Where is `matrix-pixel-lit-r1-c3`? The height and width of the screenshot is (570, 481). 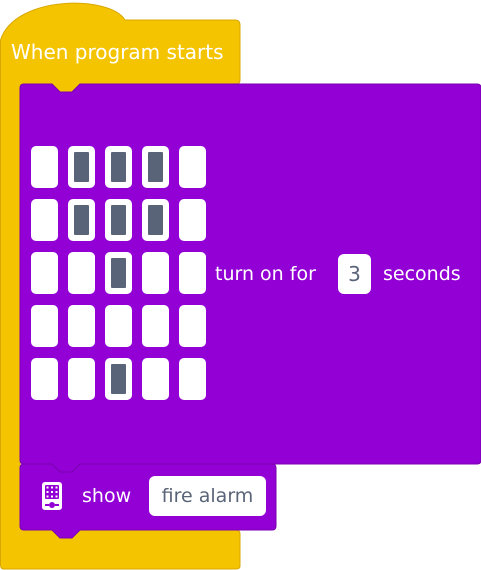
matrix-pixel-lit-r1-c3 is located at coordinates (118, 167).